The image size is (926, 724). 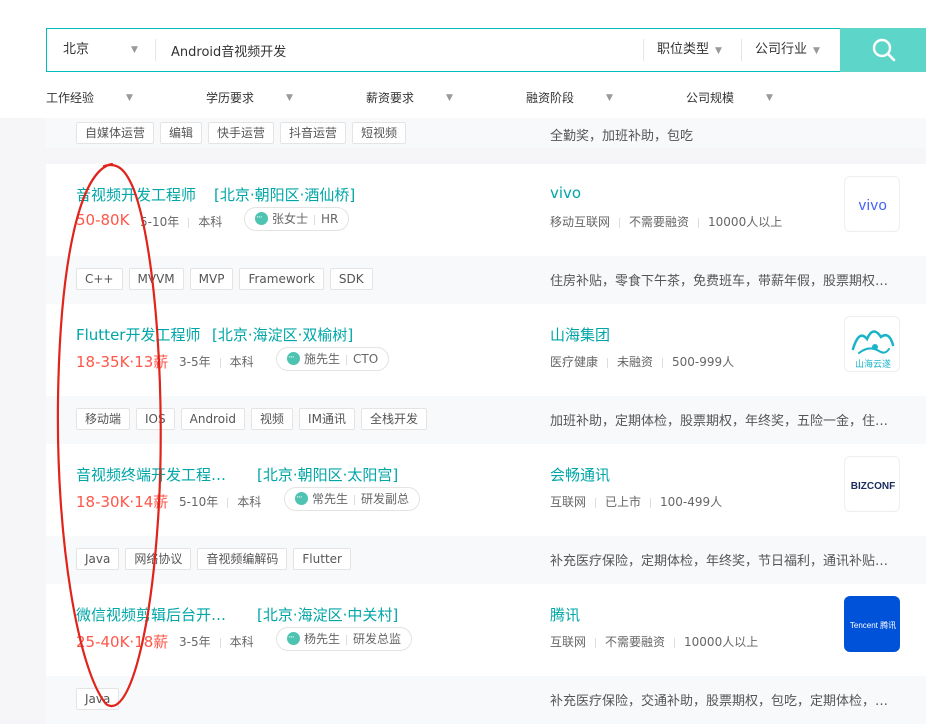 I want to click on filter-financing: 融资阶段 ▼, so click(x=569, y=98).